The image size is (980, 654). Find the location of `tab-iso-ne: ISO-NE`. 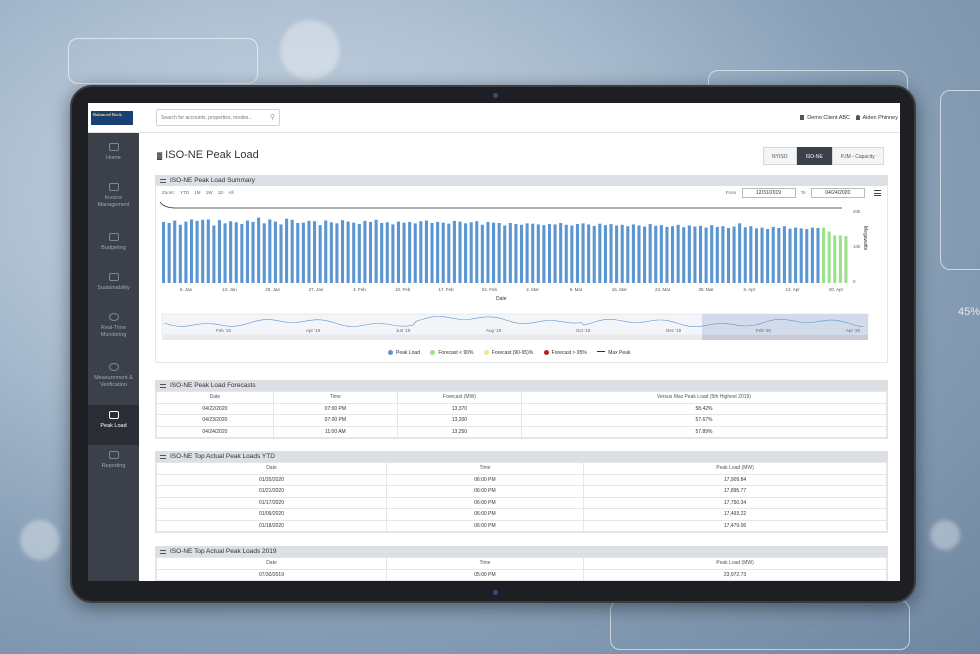

tab-iso-ne: ISO-NE is located at coordinates (814, 156).